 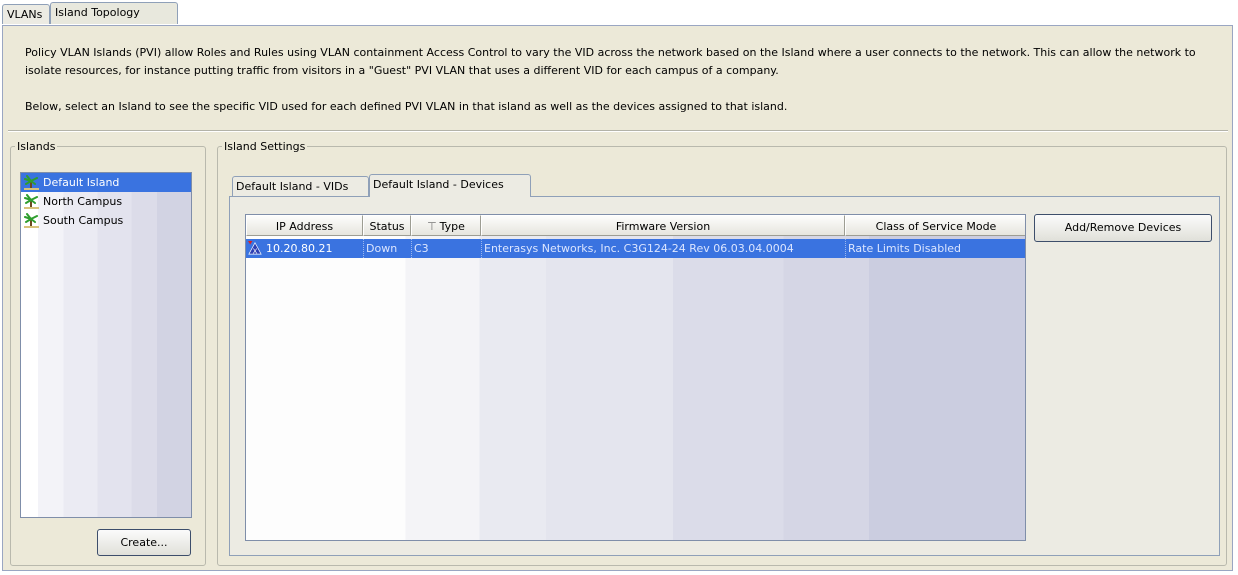 What do you see at coordinates (387, 248) in the screenshot?
I see `cell-status: Down` at bounding box center [387, 248].